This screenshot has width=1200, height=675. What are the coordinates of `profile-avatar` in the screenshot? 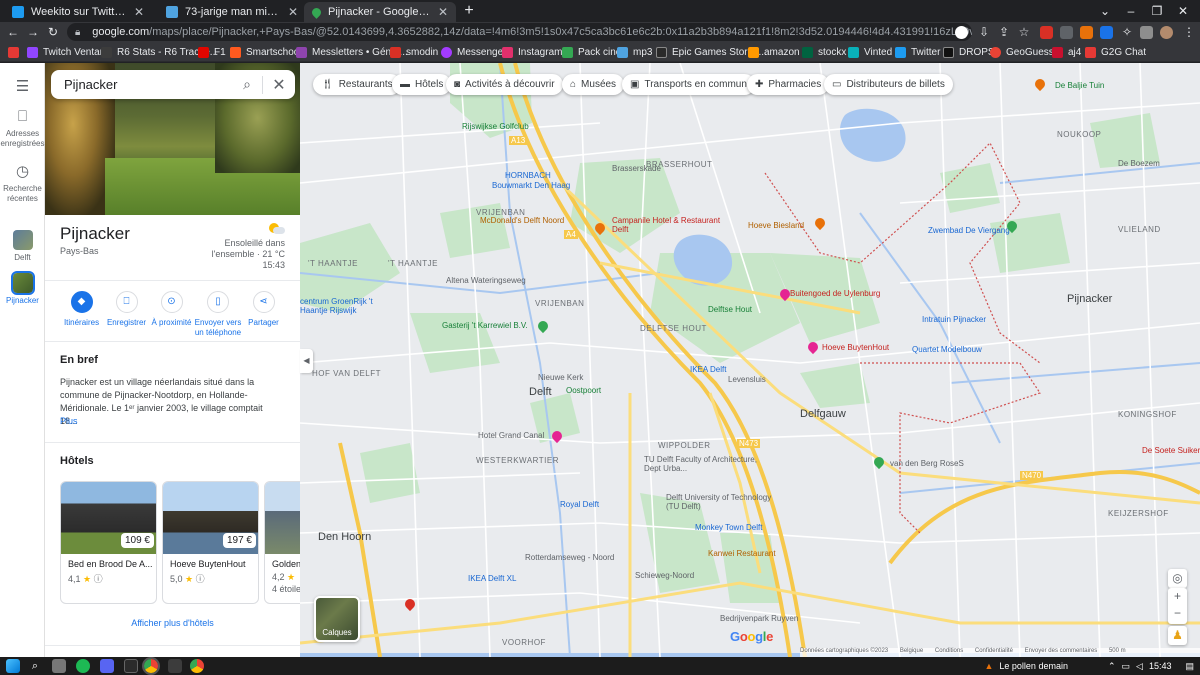 It's located at (1166, 32).